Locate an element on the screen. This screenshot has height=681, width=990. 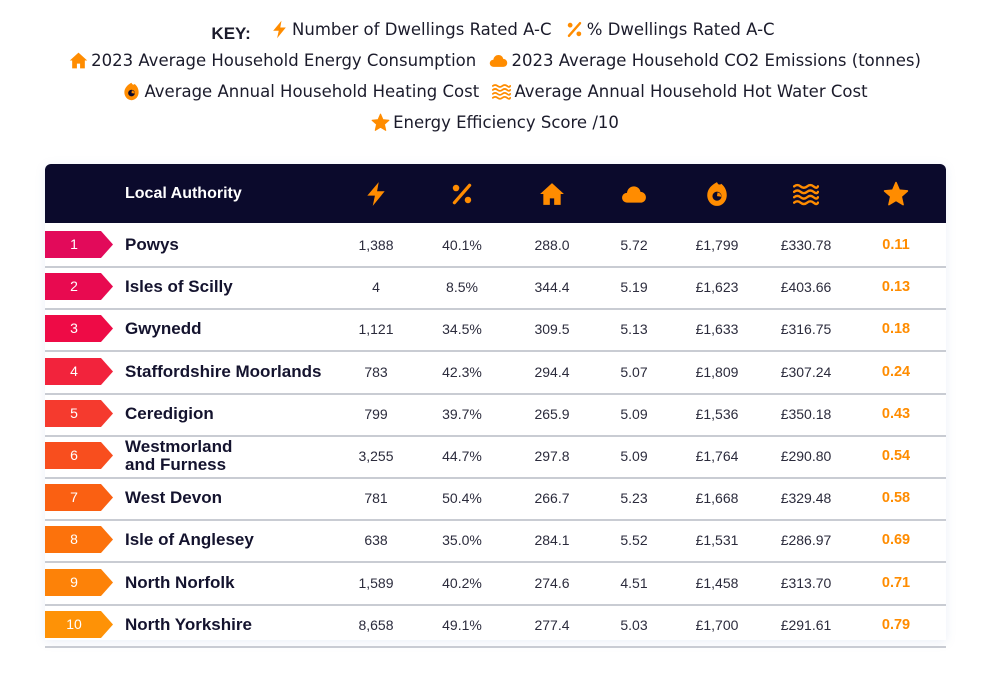
key-line-4: Energy Efficiency Score /10 is located at coordinates (495, 122).